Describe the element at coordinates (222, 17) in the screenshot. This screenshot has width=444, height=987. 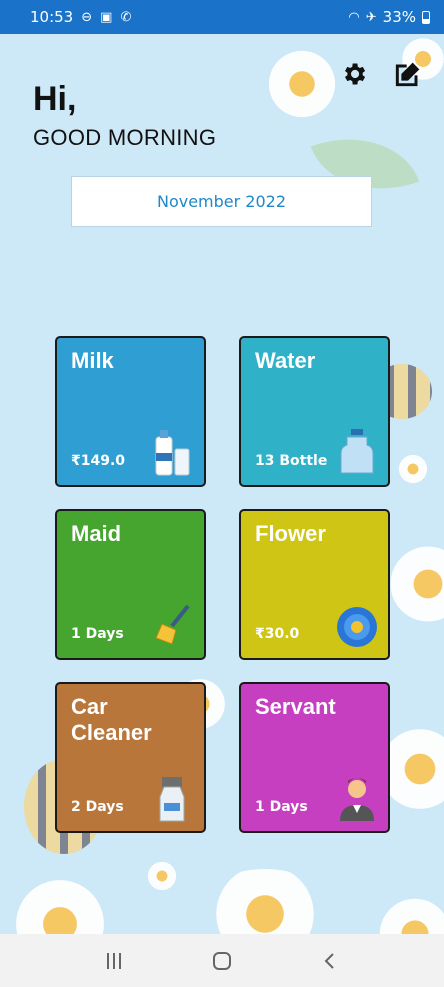
I see `status-bar: 10:53 ⊖ ▣ ✆ ◠ ✈ 33%` at that location.